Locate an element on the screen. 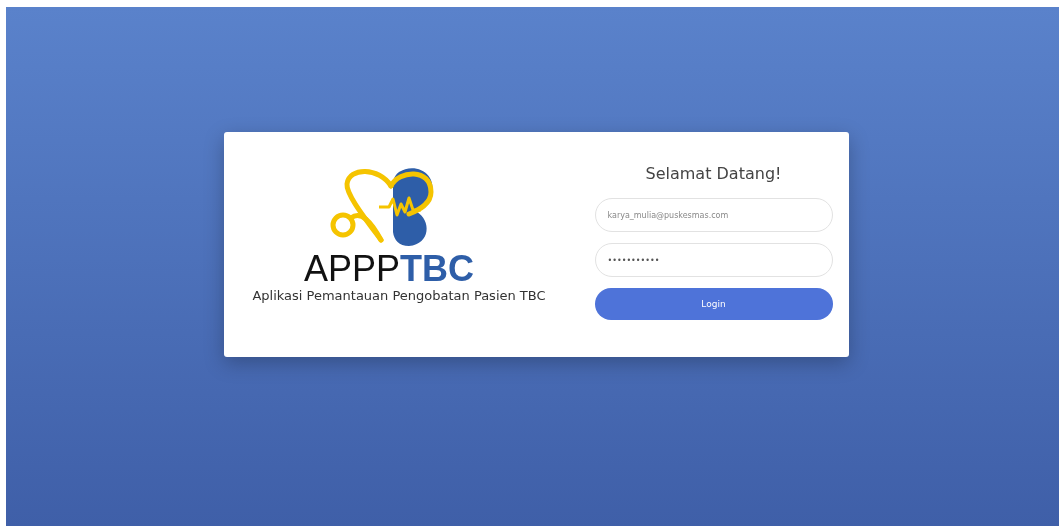 Image resolution: width=1059 pixels, height=526 pixels. email-field: karya_mulia@puskesmas.com is located at coordinates (713, 215).